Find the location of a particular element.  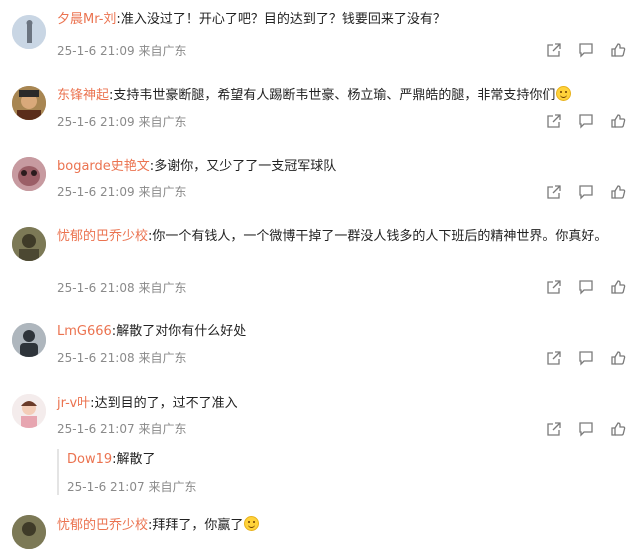

comment-text: jr-v叶:达到目的了，过不了准入 is located at coordinates (147, 403).